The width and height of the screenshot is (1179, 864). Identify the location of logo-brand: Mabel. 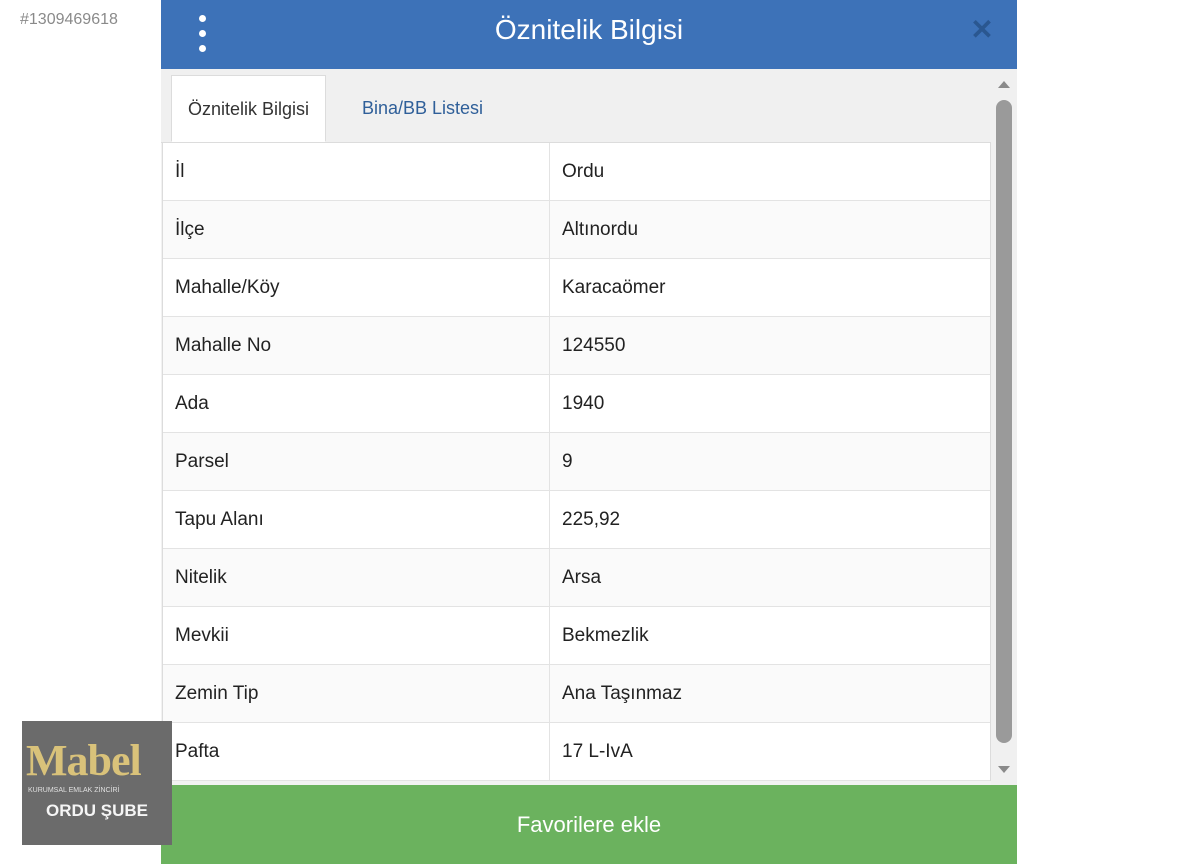
(84, 760).